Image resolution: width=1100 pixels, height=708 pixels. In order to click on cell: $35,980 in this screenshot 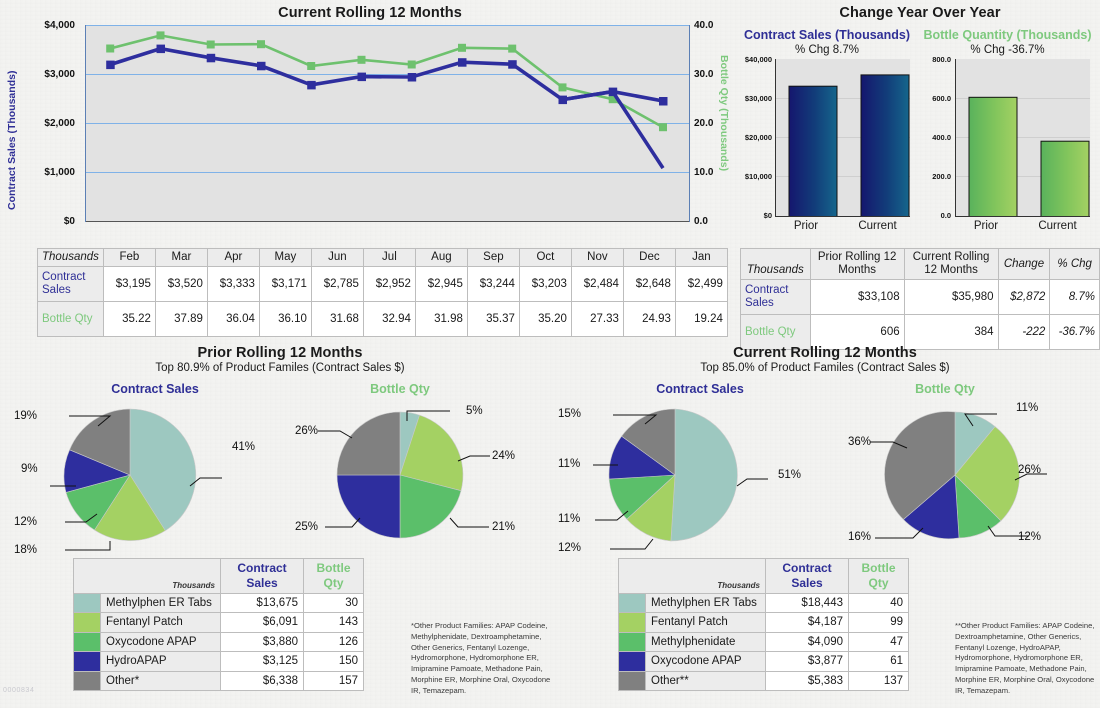, I will do `click(951, 297)`.